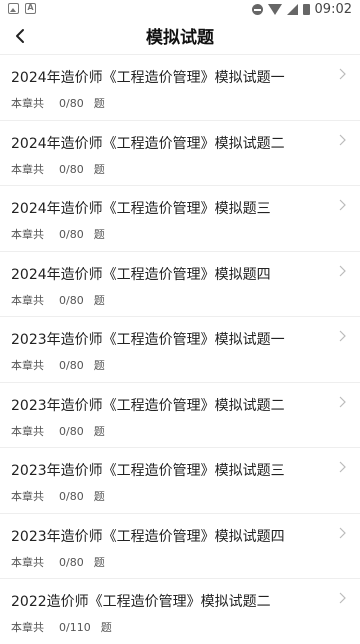 The width and height of the screenshot is (360, 644). I want to click on list-item: 2024年造价师《工程造价管理》模拟试题二 本章共 0/80 题, so click(180, 152).